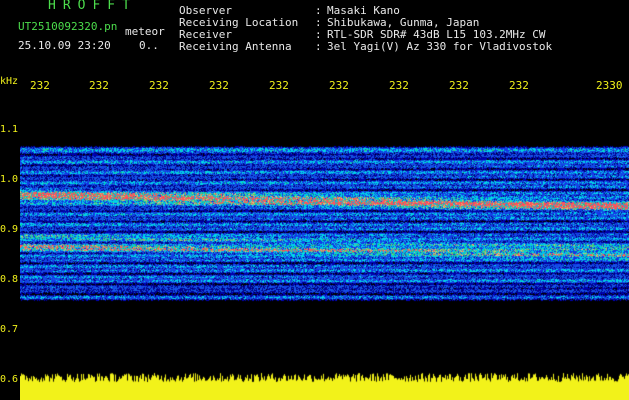  What do you see at coordinates (9, 379) in the screenshot?
I see `y-tick-label: 0.6` at bounding box center [9, 379].